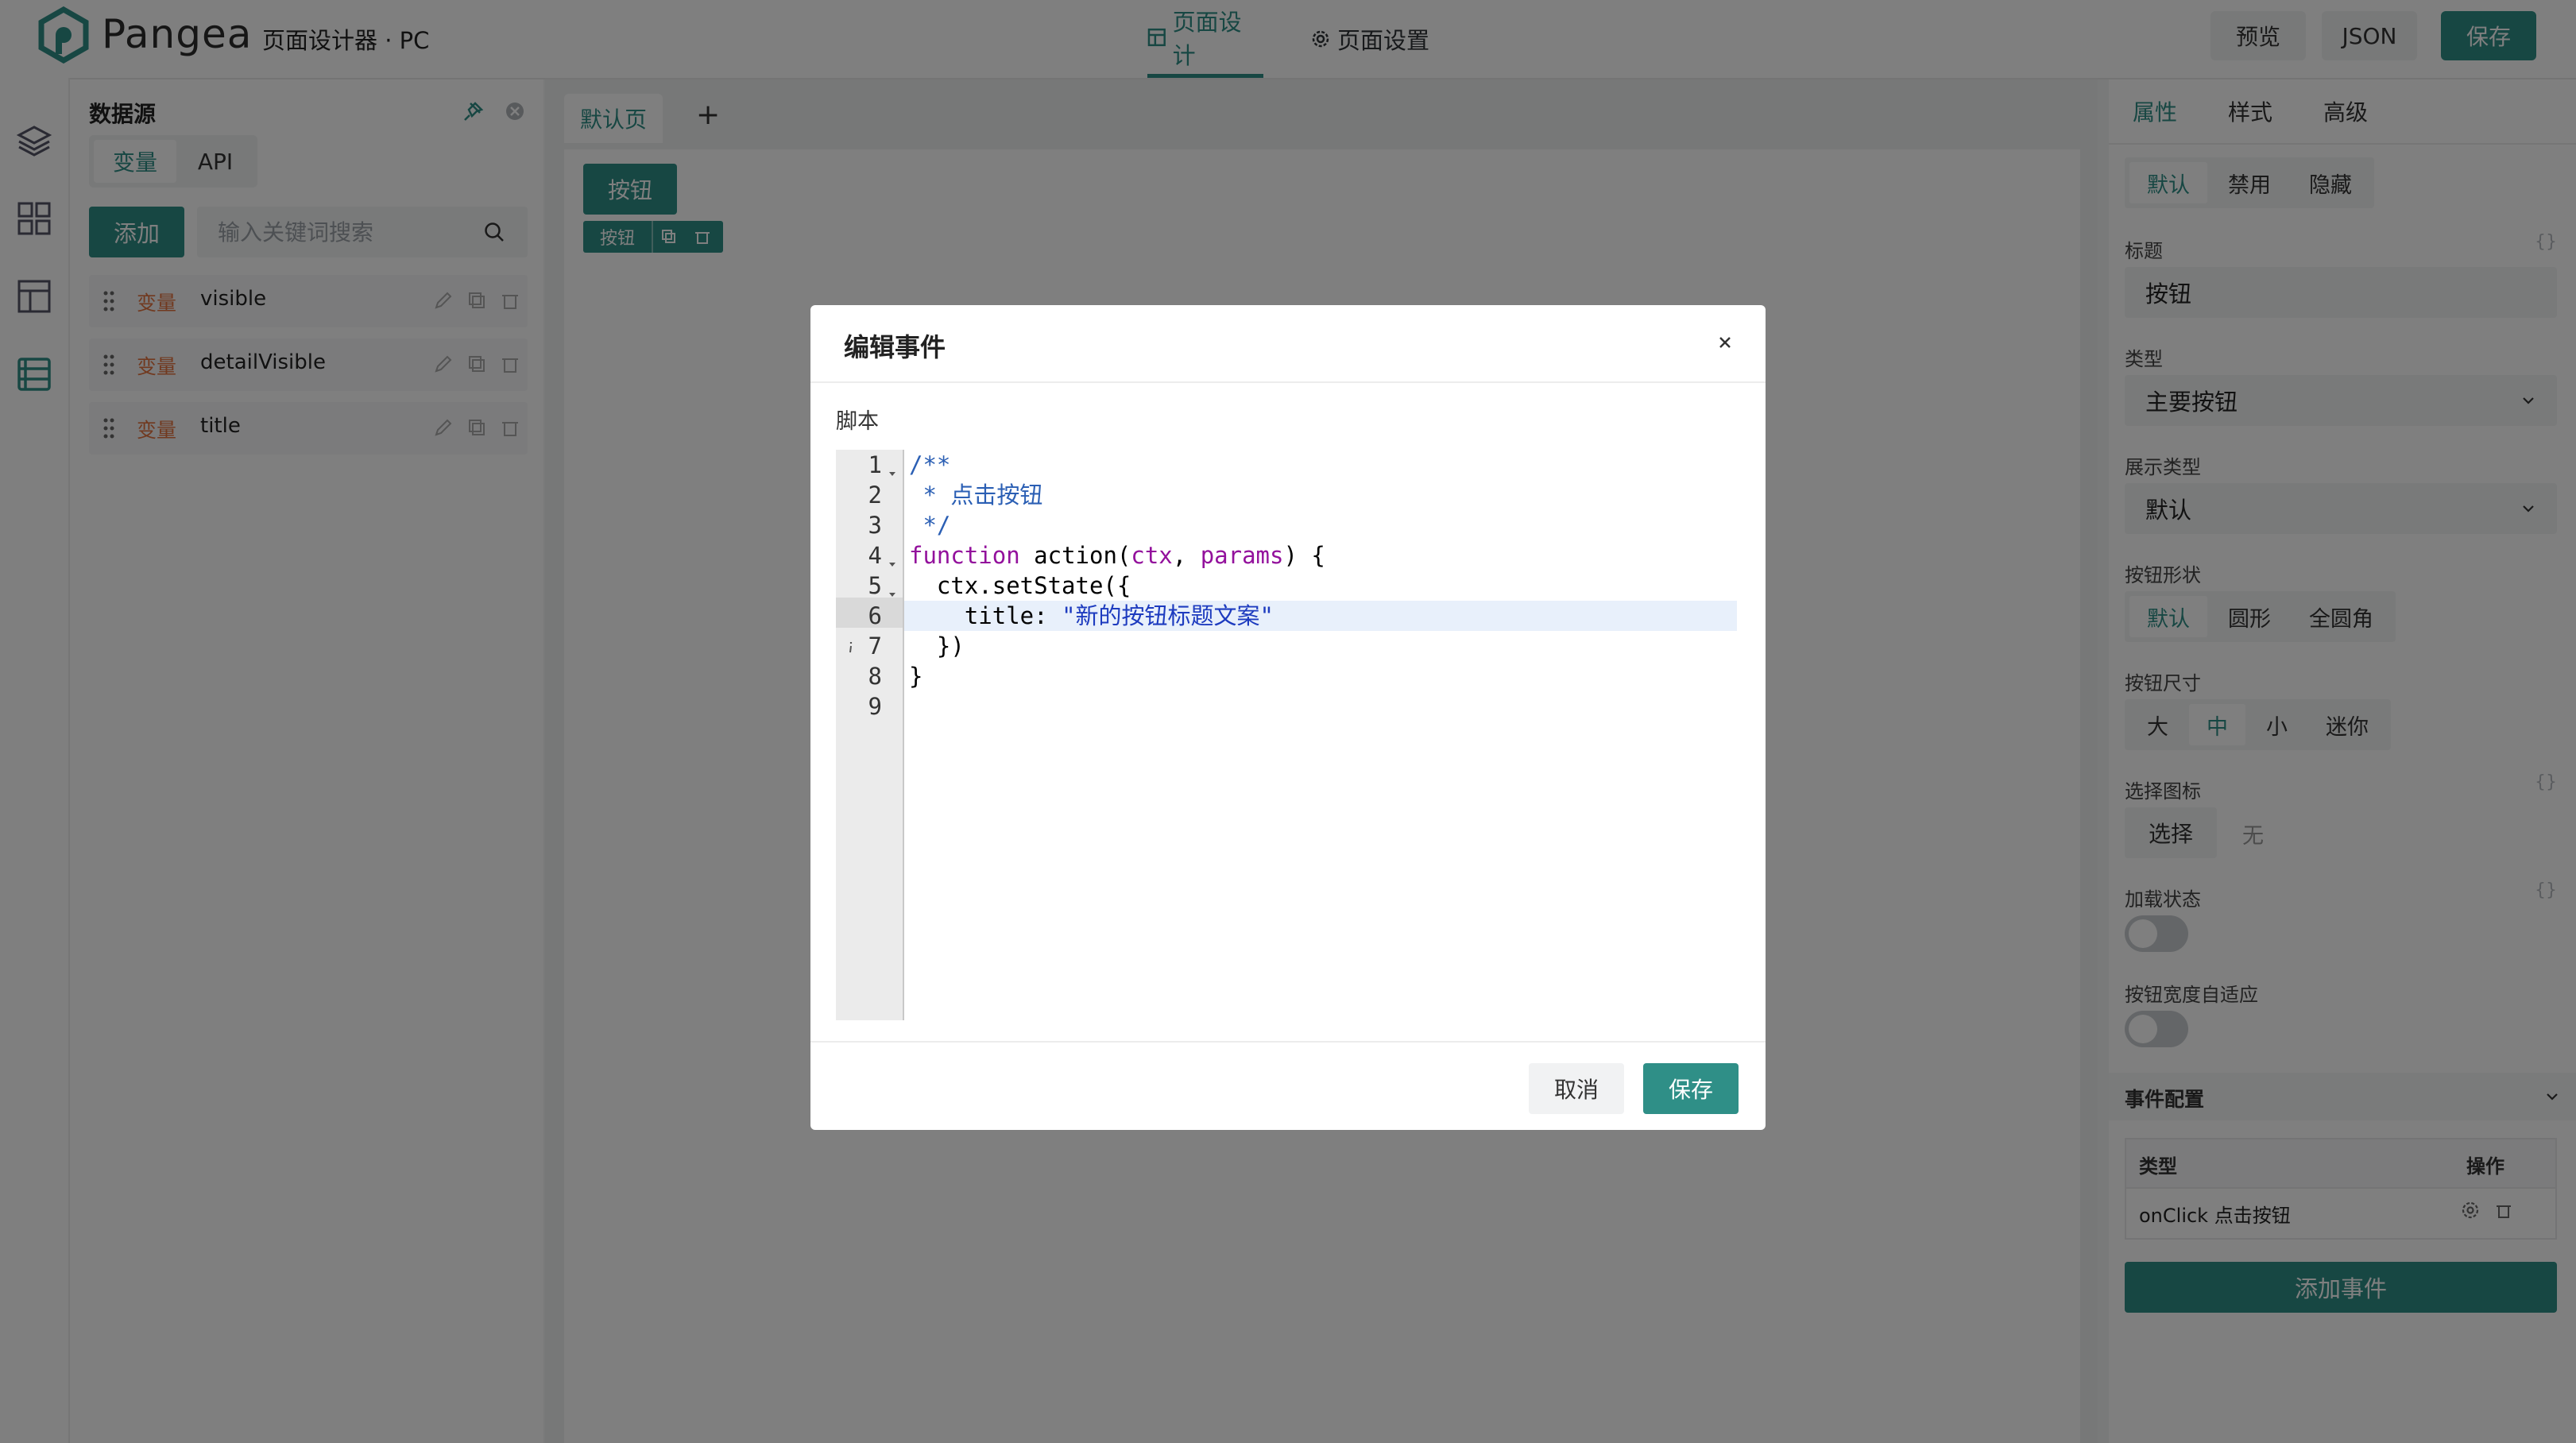 The height and width of the screenshot is (1443, 2576). I want to click on line-number: 4, so click(875, 555).